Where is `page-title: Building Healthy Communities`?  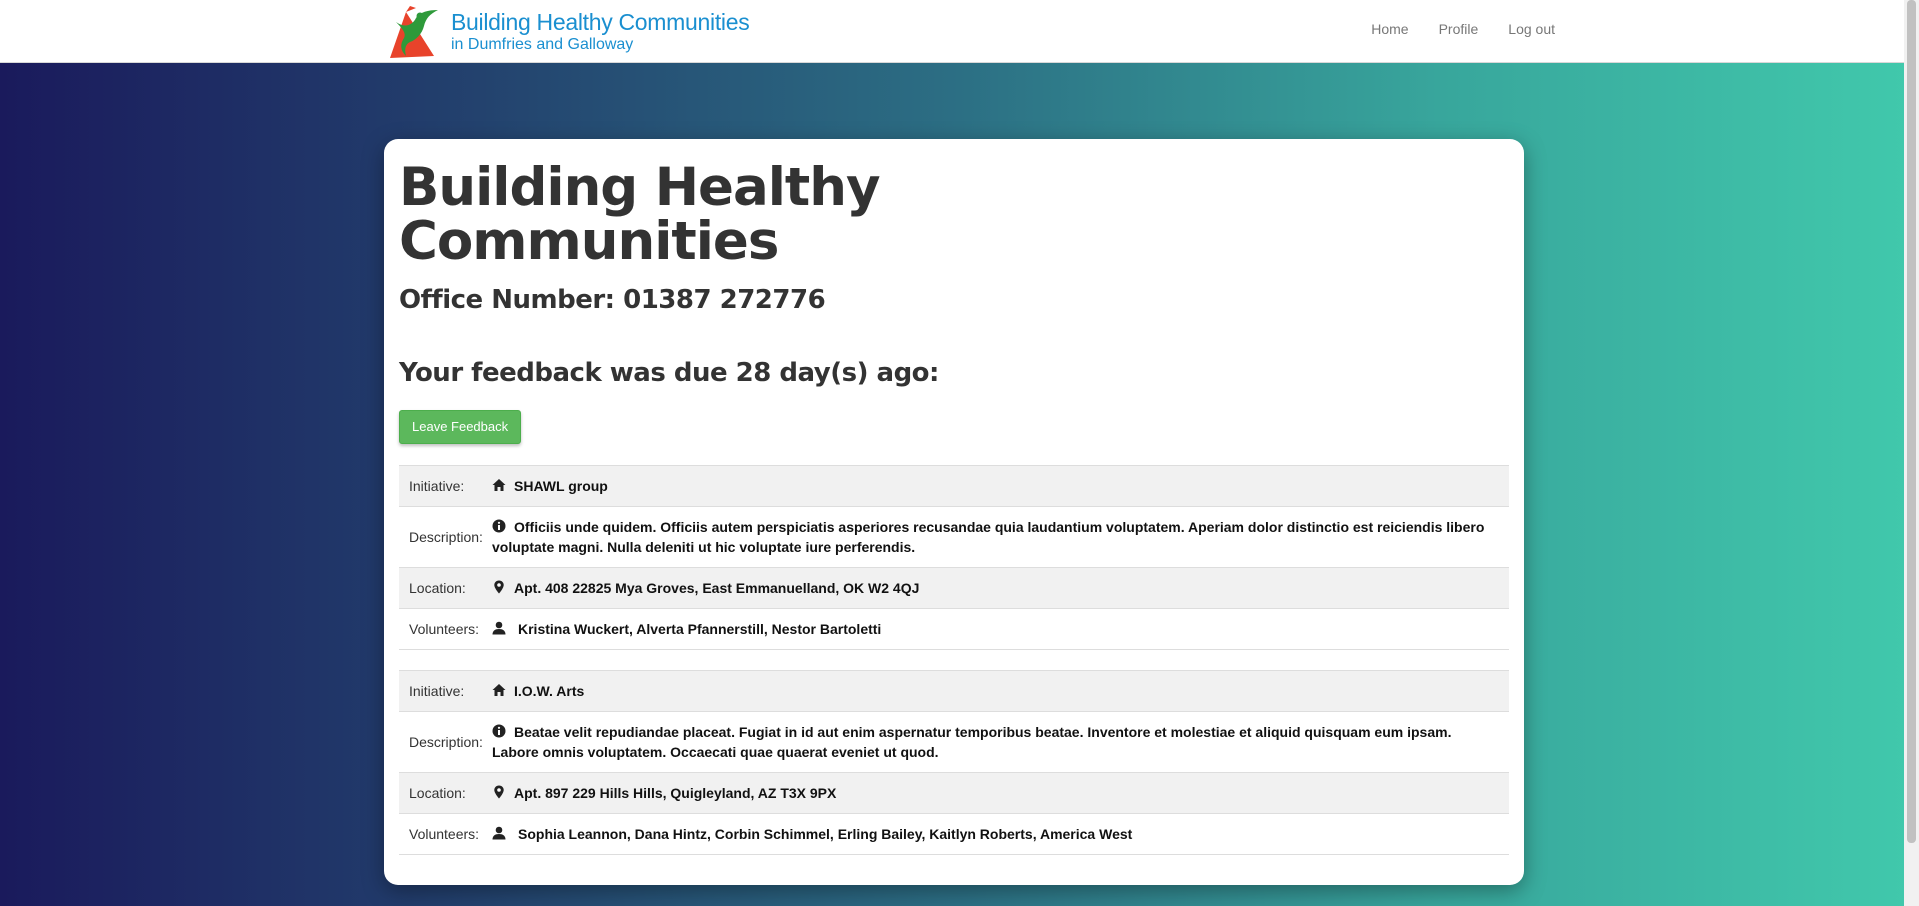 page-title: Building Healthy Communities is located at coordinates (954, 215).